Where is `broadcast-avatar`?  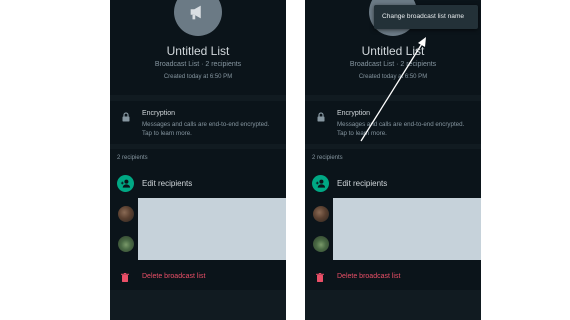 broadcast-avatar is located at coordinates (198, 18).